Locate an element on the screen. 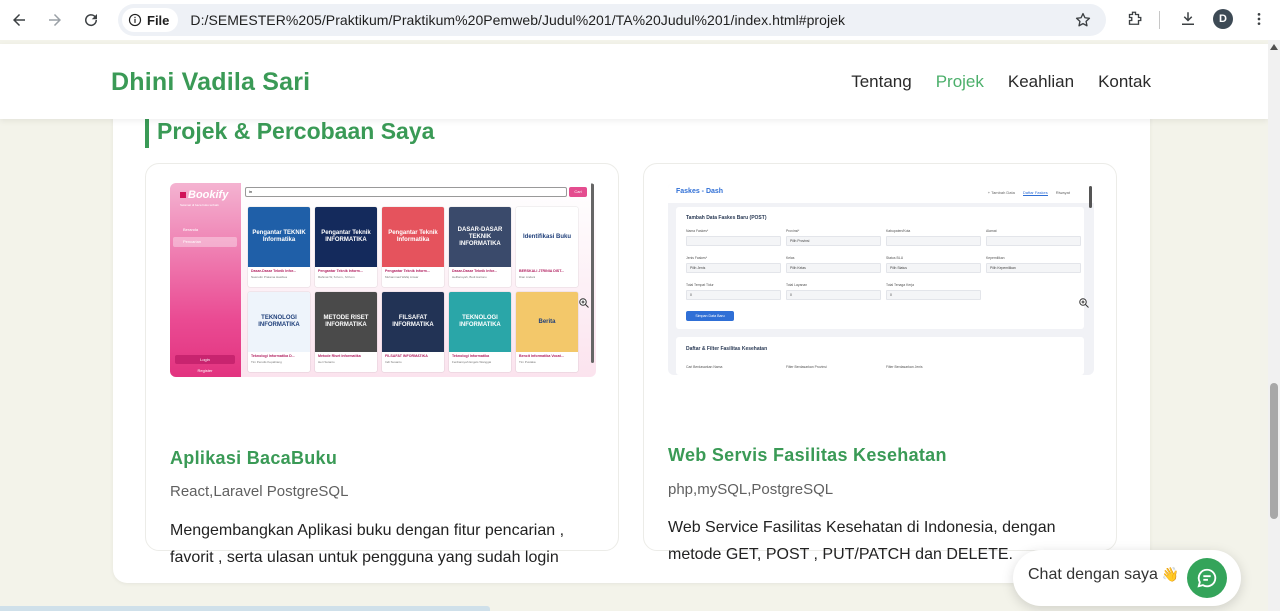  bookify-book-author: Tim Pustaka is located at coordinates (527, 362).